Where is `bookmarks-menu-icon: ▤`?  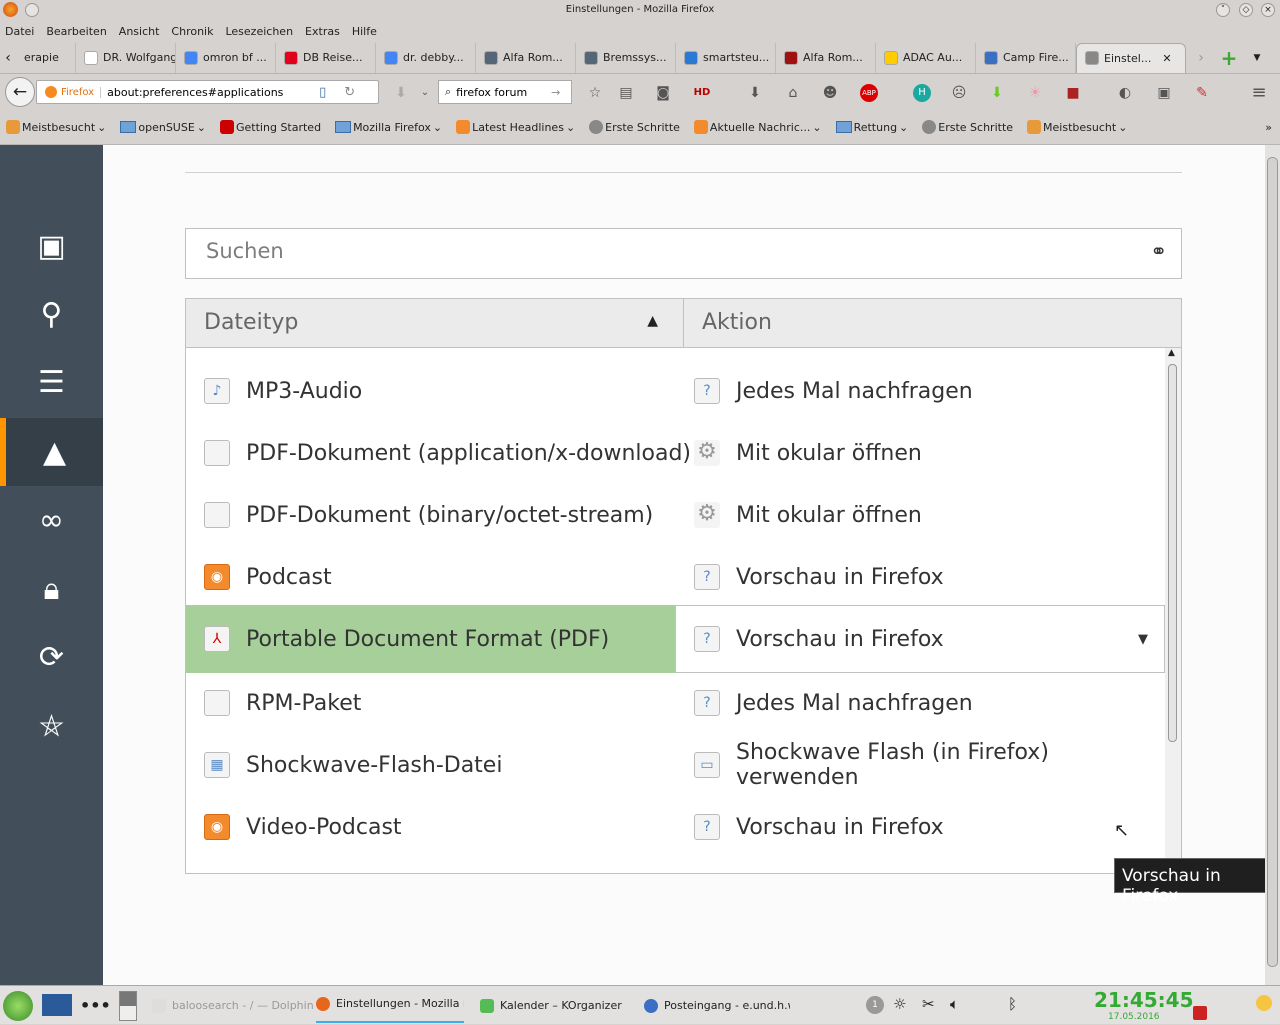
bookmarks-menu-icon: ▤ is located at coordinates (626, 93).